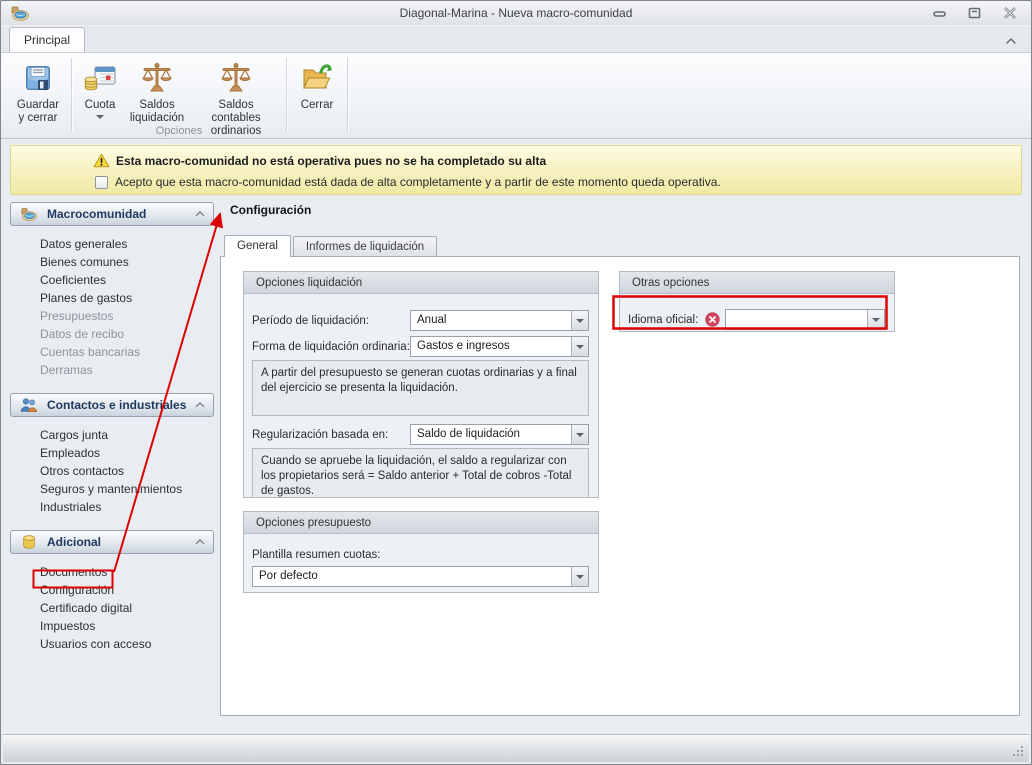 Image resolution: width=1032 pixels, height=765 pixels. I want to click on sidebar-item-empleados: Empleados, so click(112, 453).